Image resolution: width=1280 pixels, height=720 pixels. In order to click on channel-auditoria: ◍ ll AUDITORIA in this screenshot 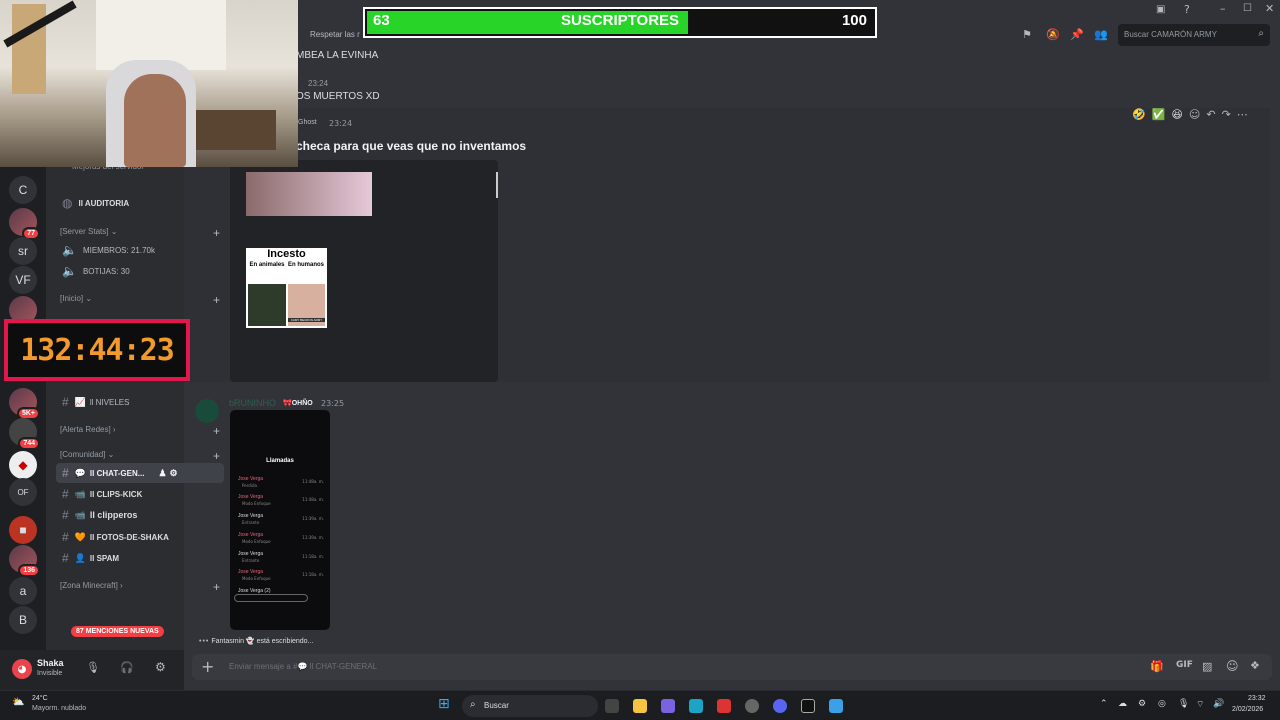, I will do `click(140, 203)`.